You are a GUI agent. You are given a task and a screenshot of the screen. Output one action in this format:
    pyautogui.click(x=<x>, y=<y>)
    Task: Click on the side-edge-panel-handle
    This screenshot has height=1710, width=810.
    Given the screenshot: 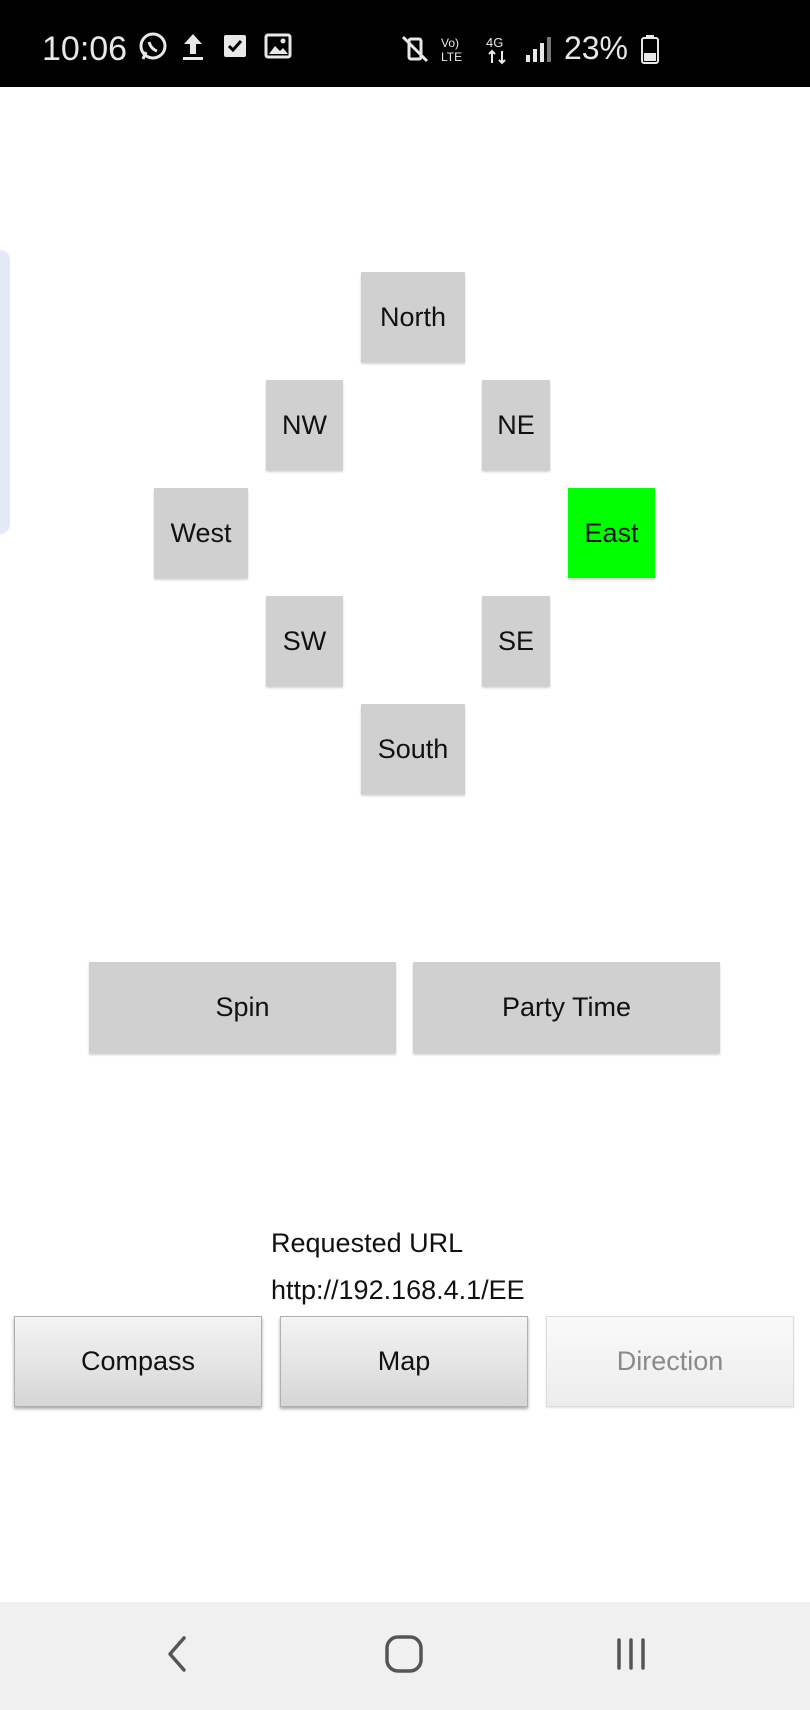 What is the action you would take?
    pyautogui.click(x=5, y=392)
    